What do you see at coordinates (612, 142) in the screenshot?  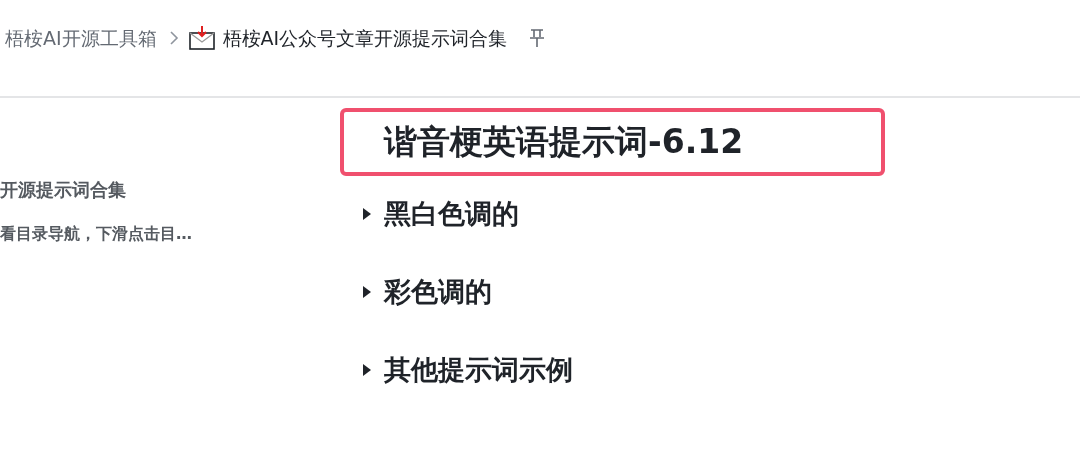 I see `heading-title: 谐音梗英语提示词-6.12` at bounding box center [612, 142].